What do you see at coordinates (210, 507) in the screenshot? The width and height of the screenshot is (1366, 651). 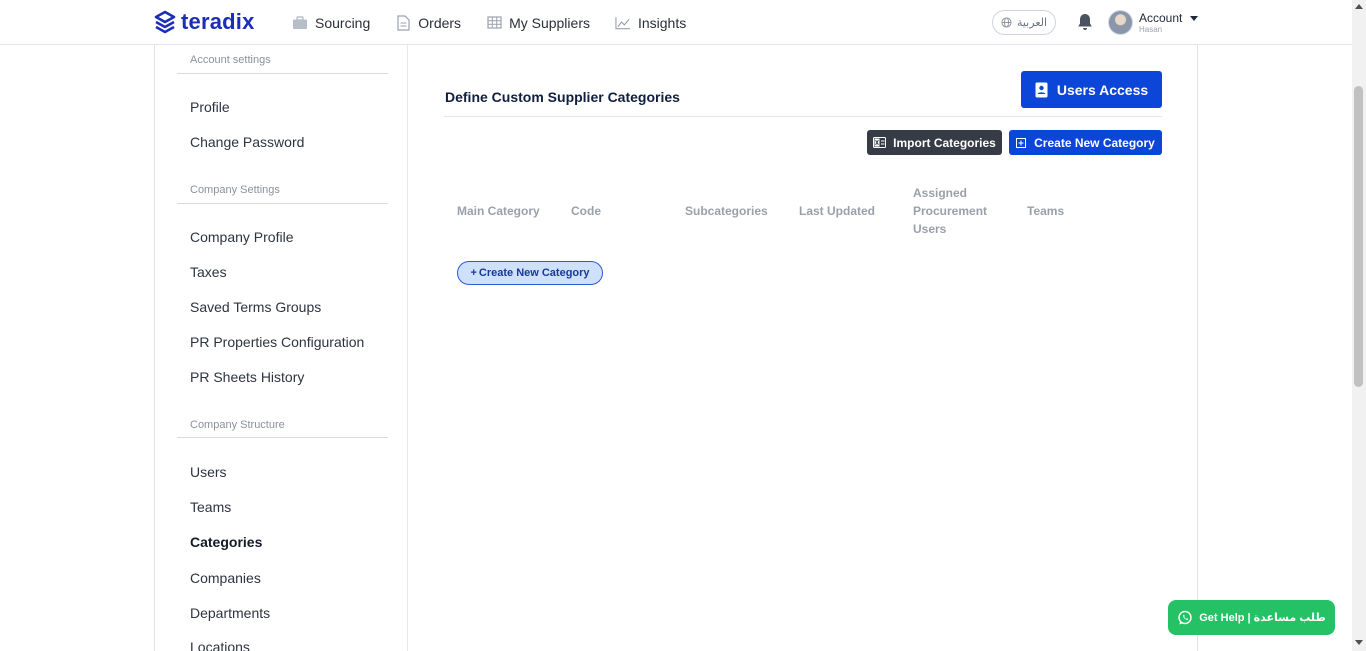 I see `sidebar-item-teams: Teams` at bounding box center [210, 507].